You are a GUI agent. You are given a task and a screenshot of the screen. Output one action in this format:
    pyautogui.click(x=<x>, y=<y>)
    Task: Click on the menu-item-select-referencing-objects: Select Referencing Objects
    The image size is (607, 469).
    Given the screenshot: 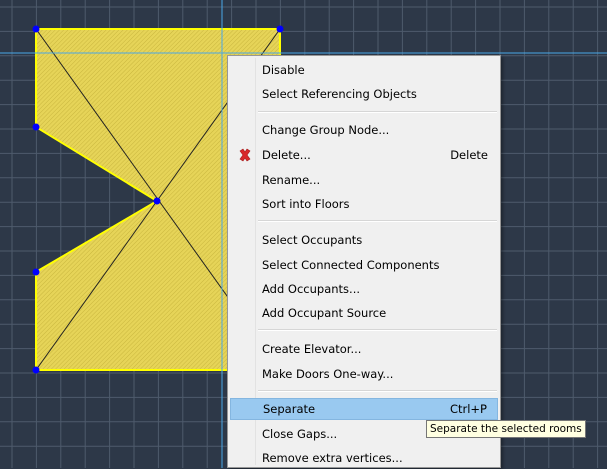 What is the action you would take?
    pyautogui.click(x=364, y=94)
    